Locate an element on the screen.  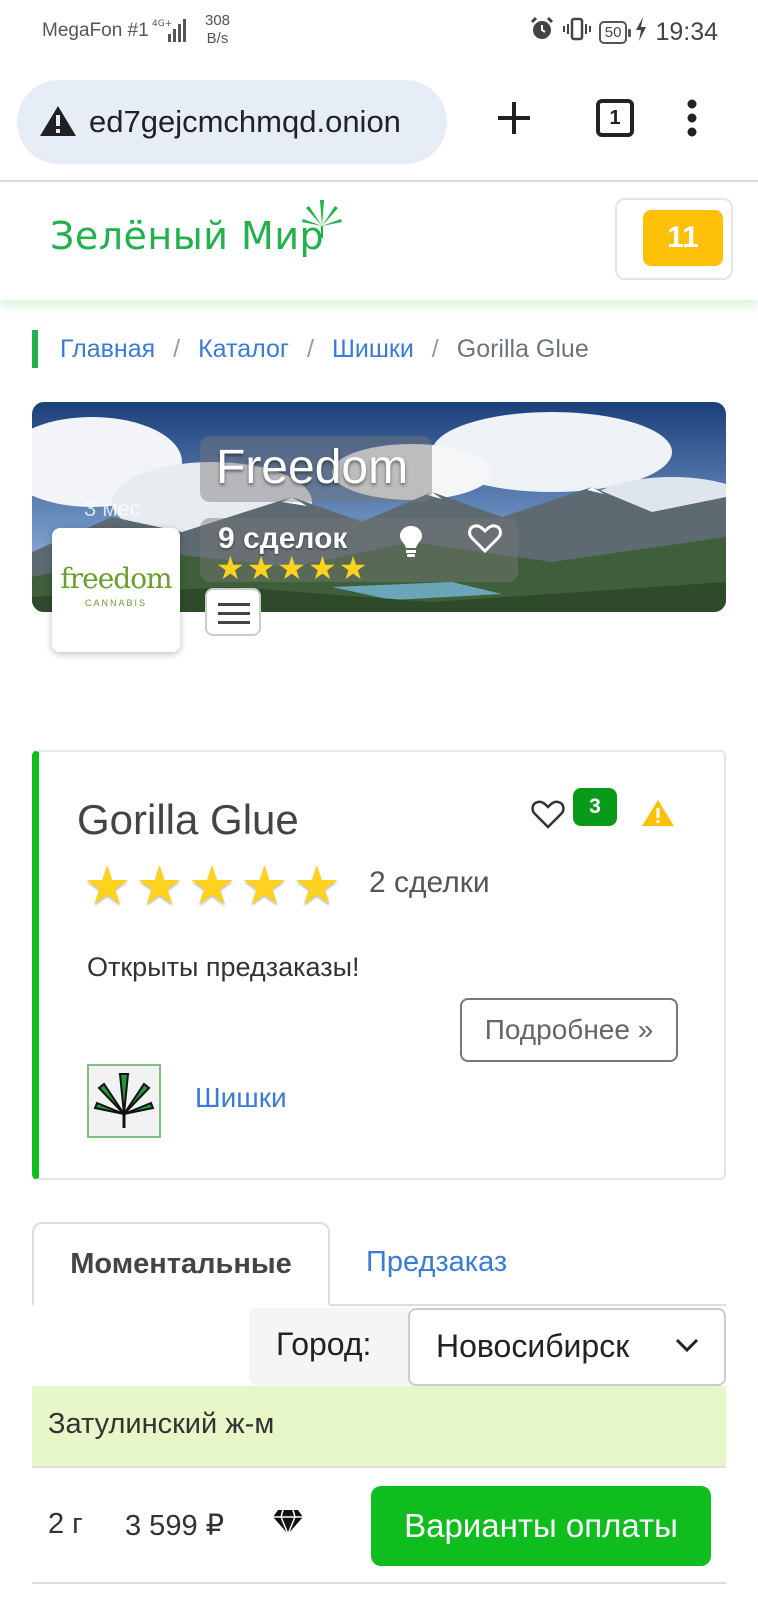
plus-icon is located at coordinates (514, 118).